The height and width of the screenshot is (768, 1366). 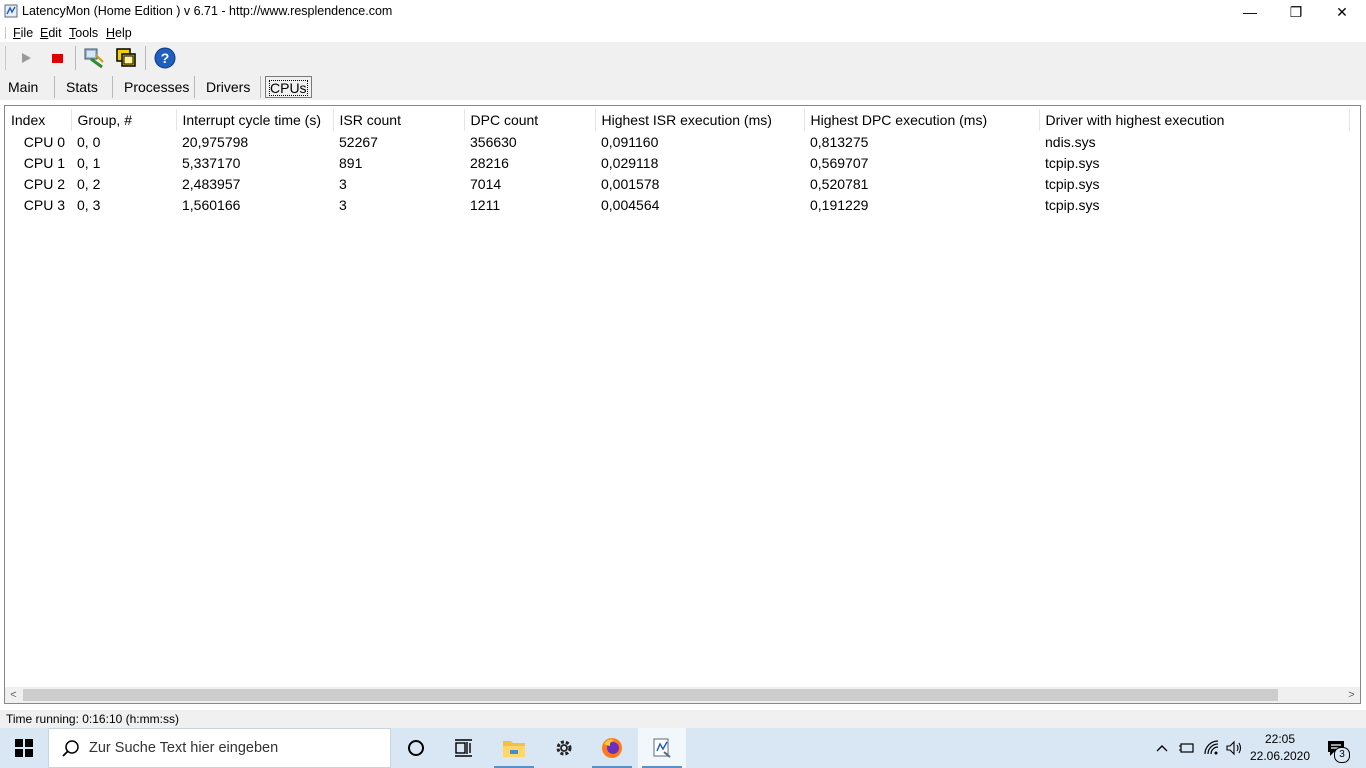 I want to click on stop-icon, so click(x=57, y=58).